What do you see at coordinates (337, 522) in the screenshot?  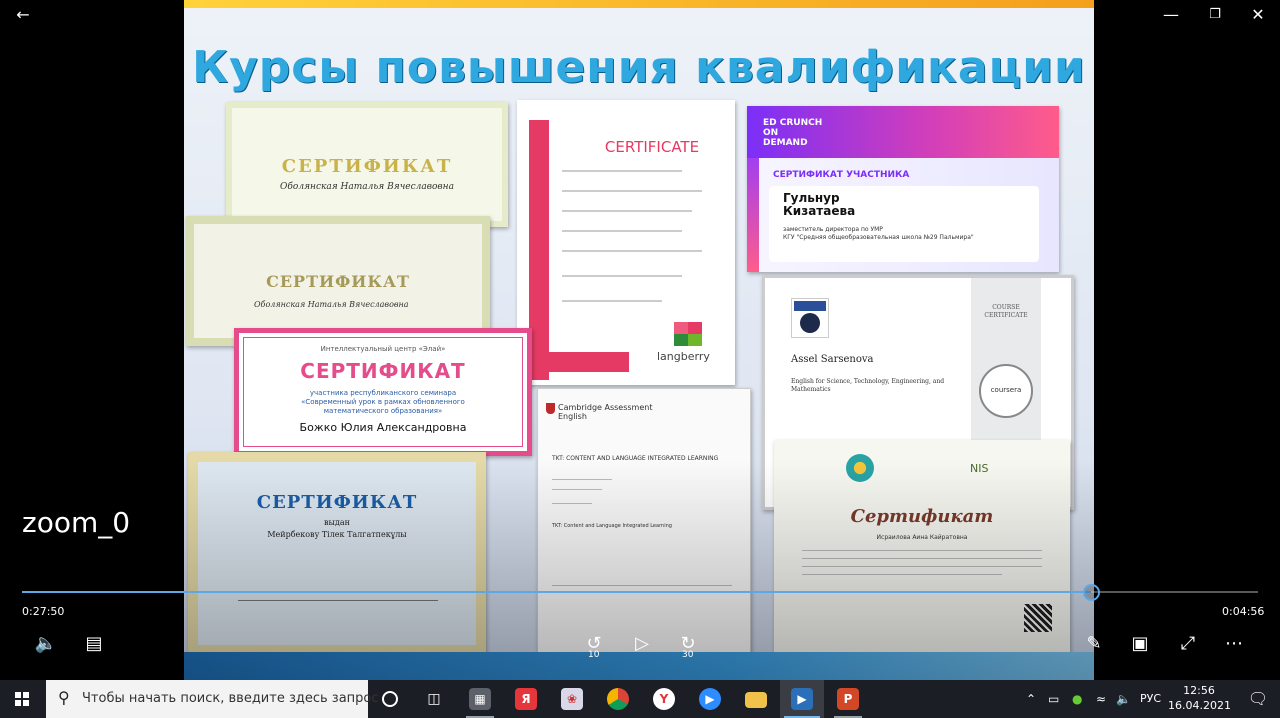 I see `certificate-issued: выдан` at bounding box center [337, 522].